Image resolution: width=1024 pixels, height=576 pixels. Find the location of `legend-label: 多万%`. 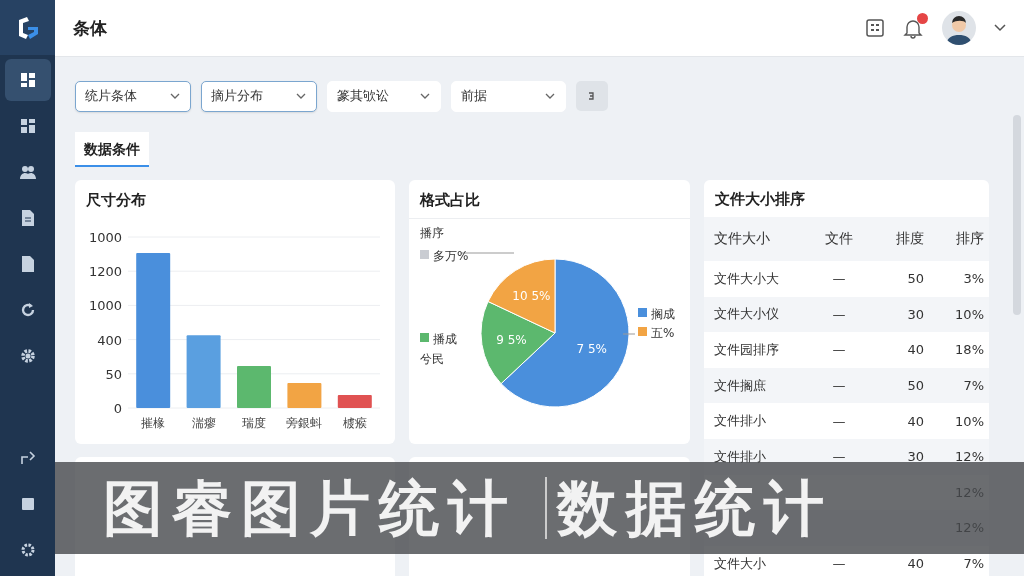

legend-label: 多万% is located at coordinates (451, 256).